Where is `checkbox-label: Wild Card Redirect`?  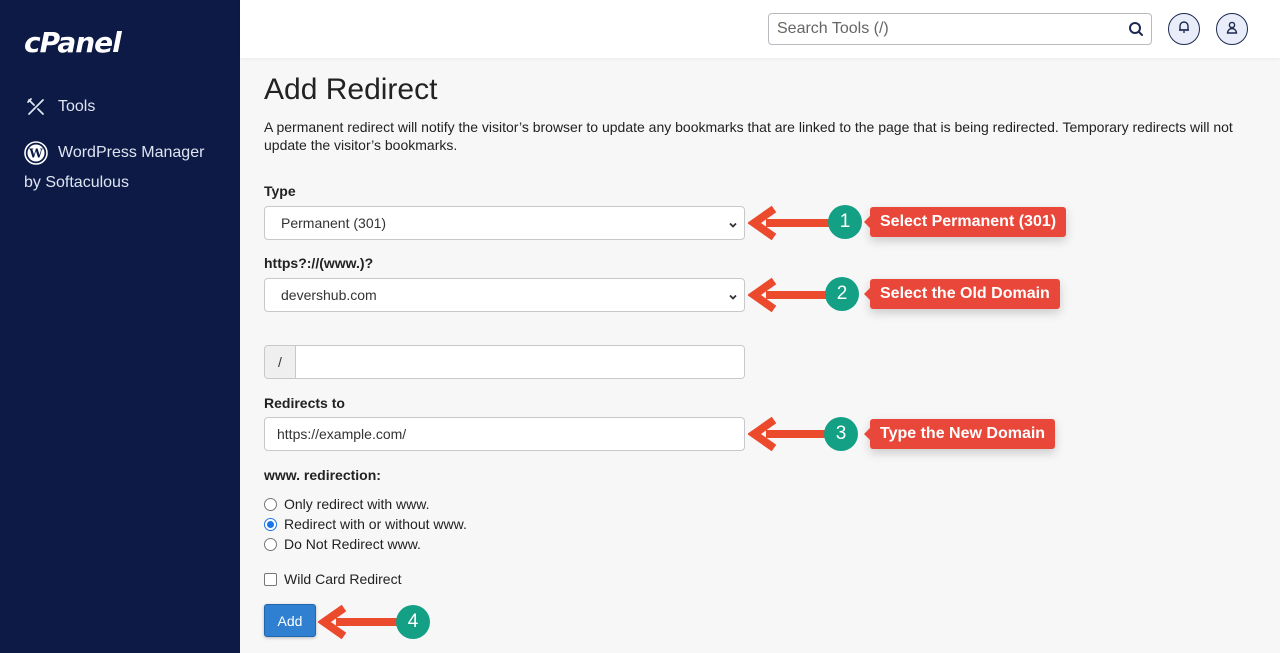 checkbox-label: Wild Card Redirect is located at coordinates (343, 579).